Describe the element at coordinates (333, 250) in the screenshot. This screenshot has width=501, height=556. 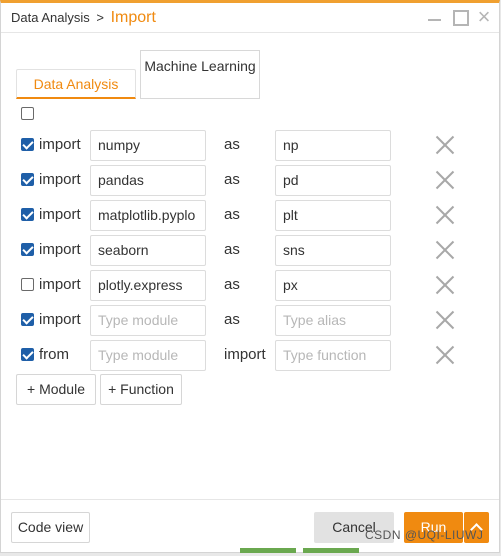
I see `alias-input: sns` at that location.